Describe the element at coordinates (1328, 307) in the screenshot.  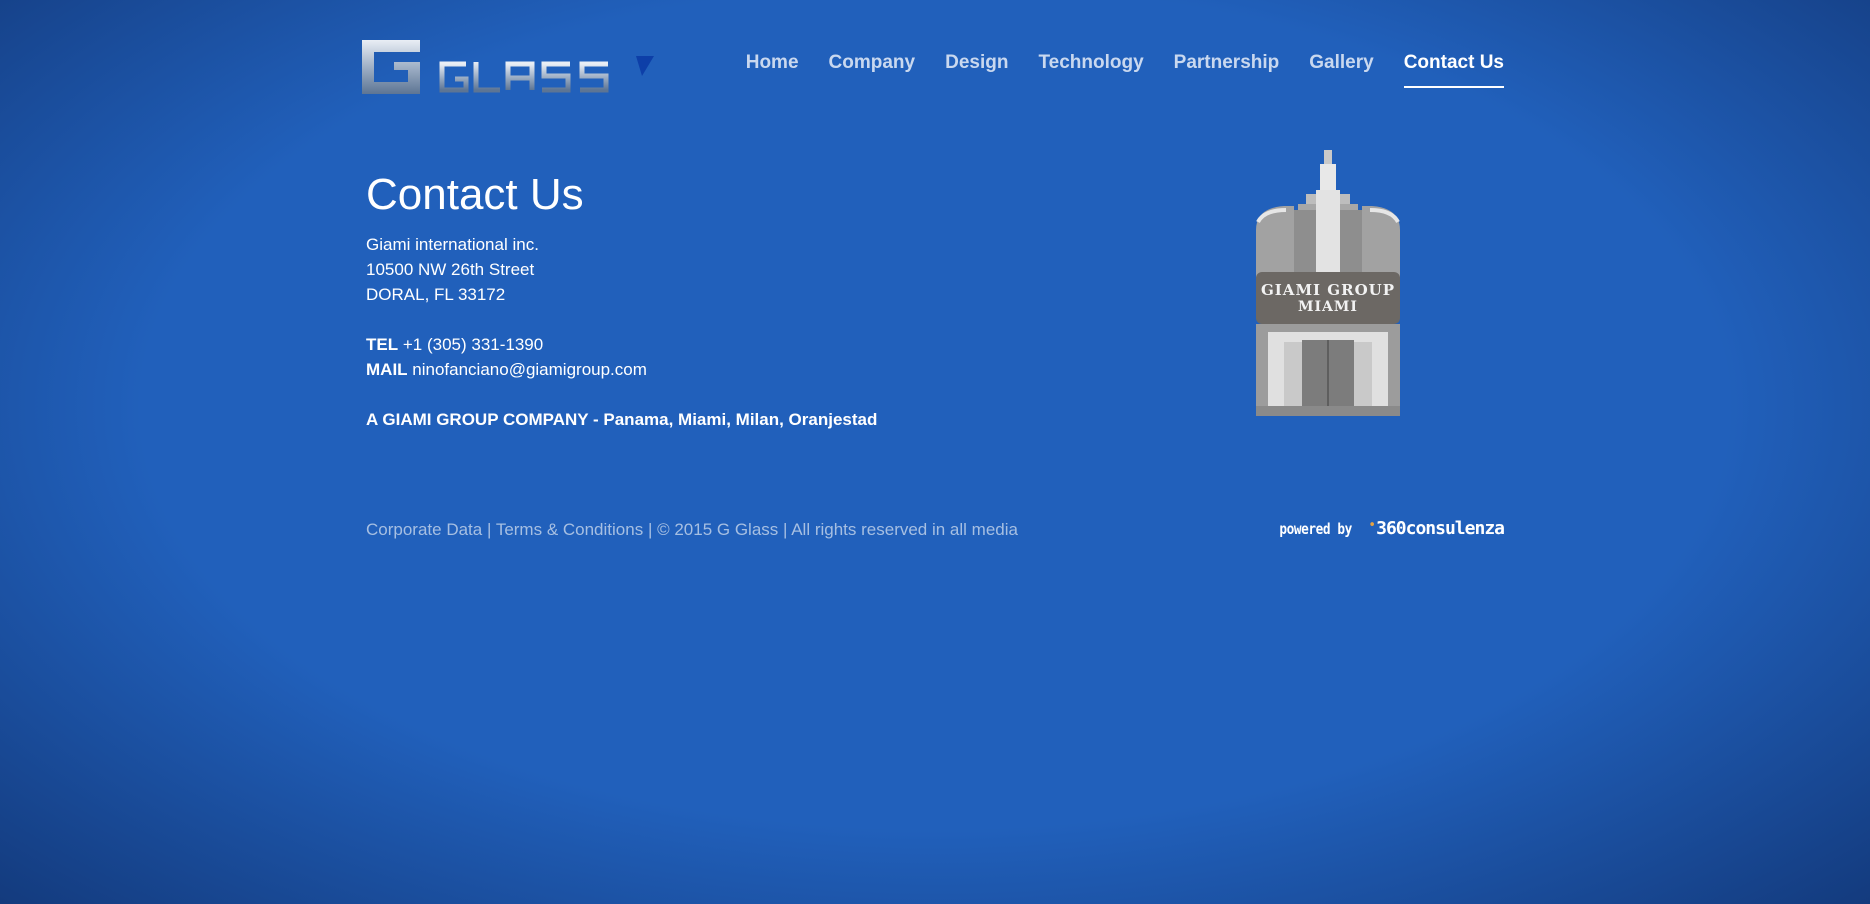
I see `building-sign-line2: MIAMI` at that location.